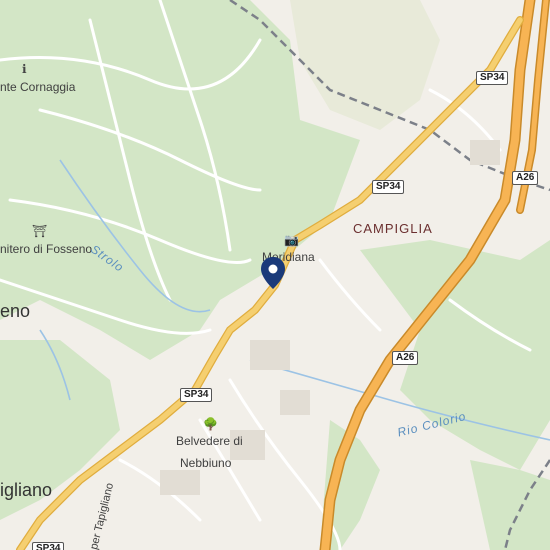  What do you see at coordinates (365, 65) in the screenshot?
I see `clearing-north` at bounding box center [365, 65].